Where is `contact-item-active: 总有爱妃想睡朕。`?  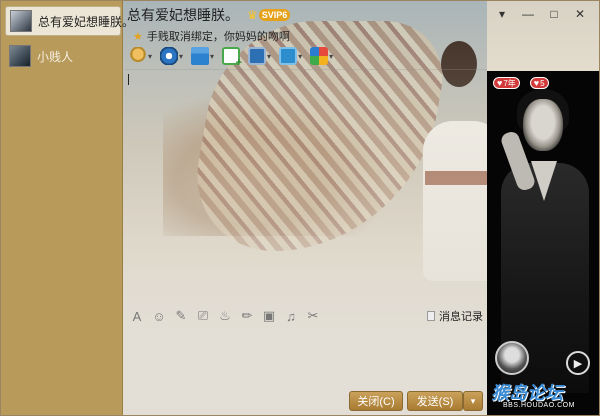 contact-item-active: 总有爱妃想睡朕。 is located at coordinates (69, 21).